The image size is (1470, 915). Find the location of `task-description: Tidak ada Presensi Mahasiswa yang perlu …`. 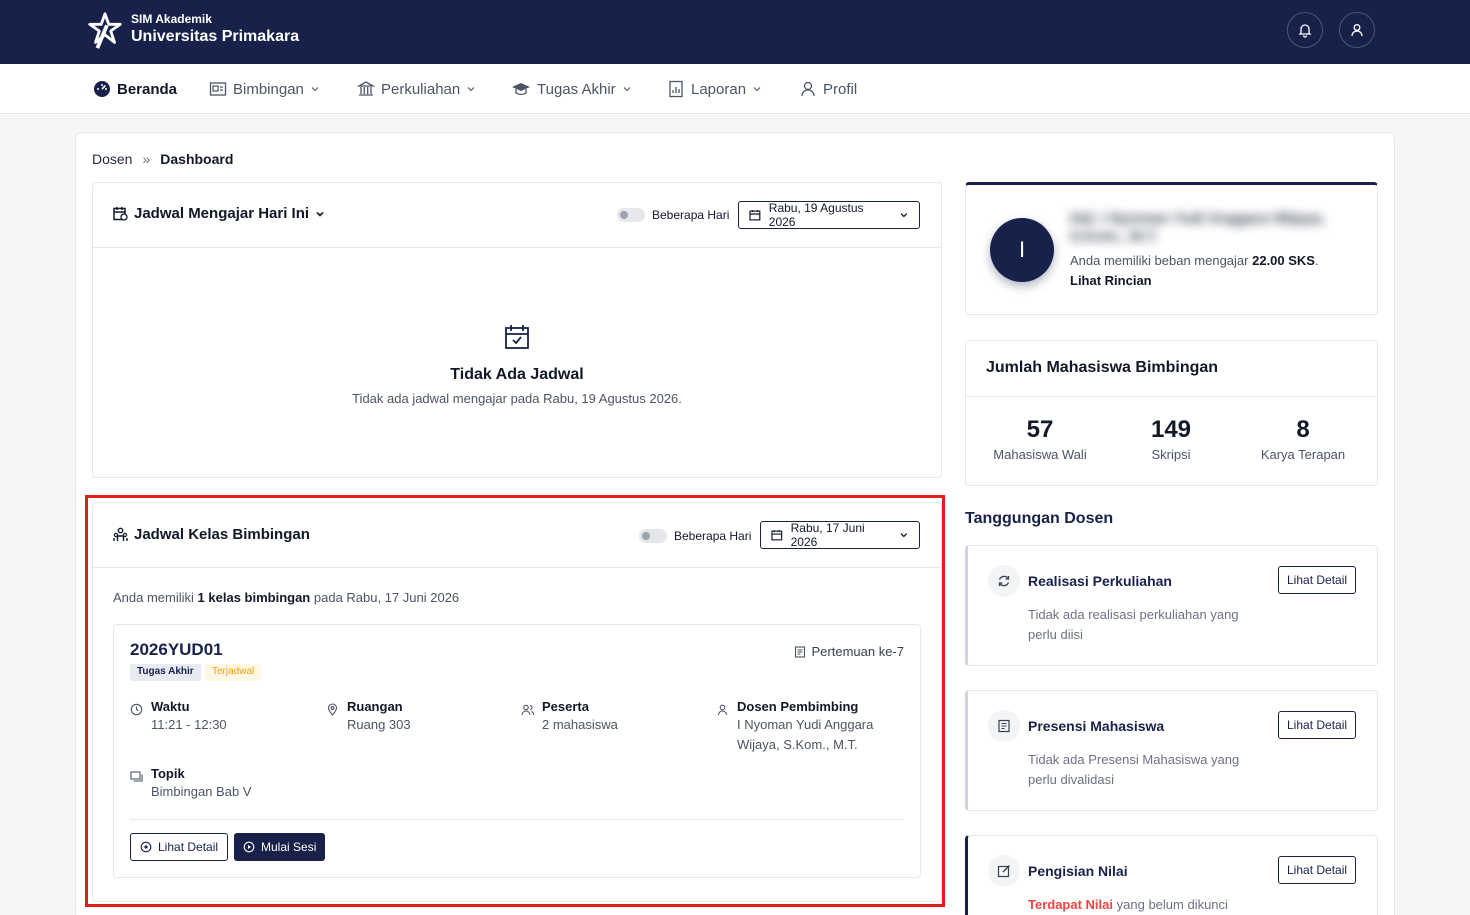

task-description: Tidak ada Presensi Mahasiswa yang perlu … is located at coordinates (1134, 769).